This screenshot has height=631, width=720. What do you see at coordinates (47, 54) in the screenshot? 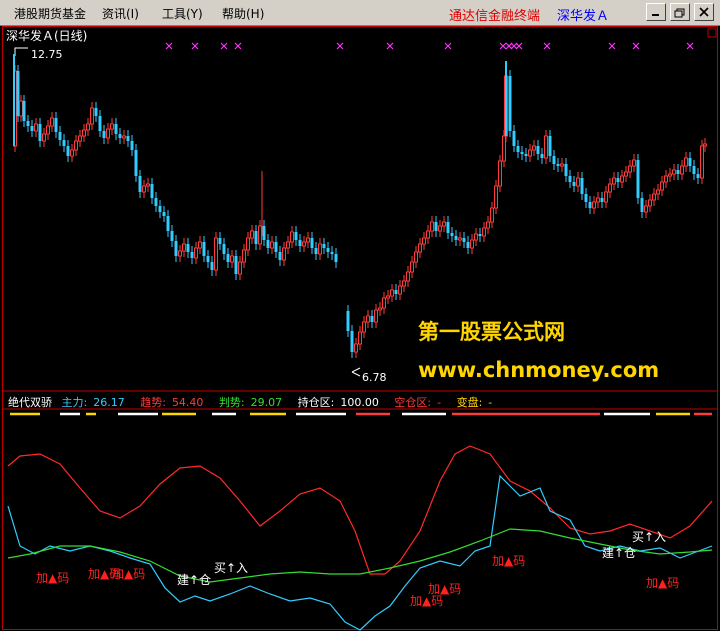
I see `high-price-label: 12.75` at bounding box center [47, 54].